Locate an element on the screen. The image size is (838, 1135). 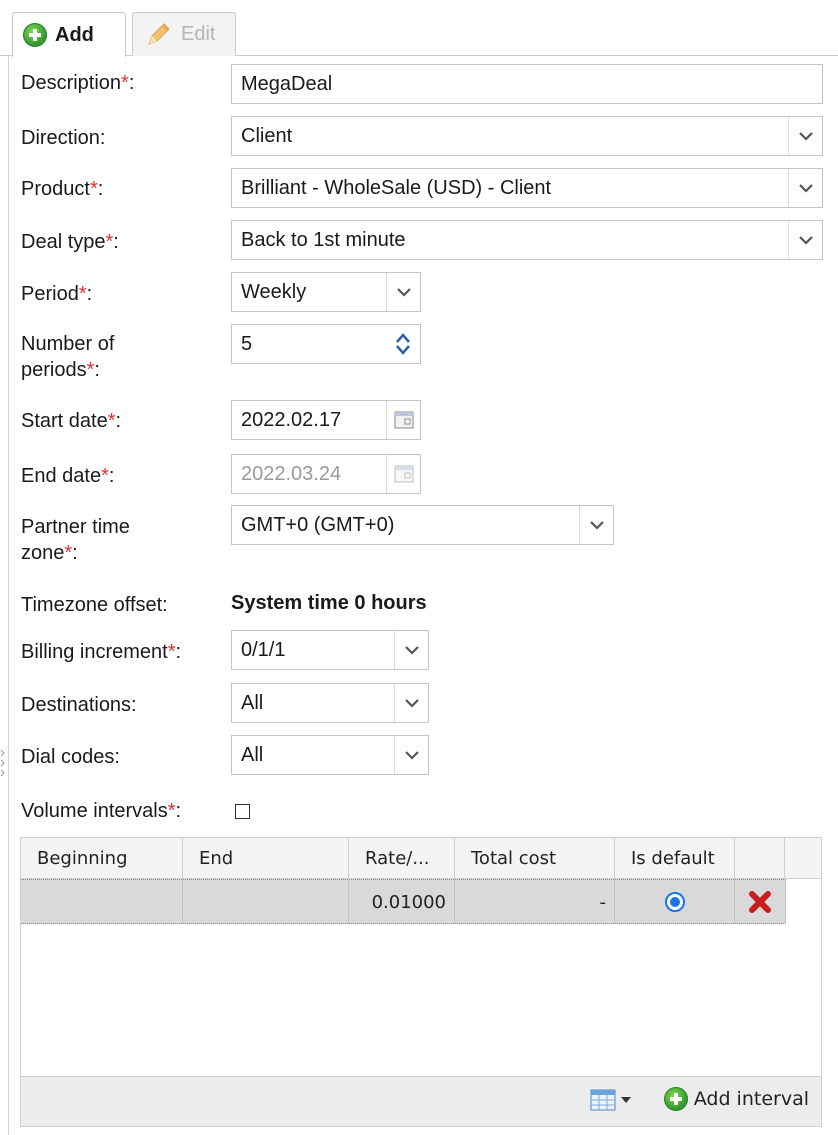
billing-increment-label: Billing increment*: is located at coordinates (101, 652).